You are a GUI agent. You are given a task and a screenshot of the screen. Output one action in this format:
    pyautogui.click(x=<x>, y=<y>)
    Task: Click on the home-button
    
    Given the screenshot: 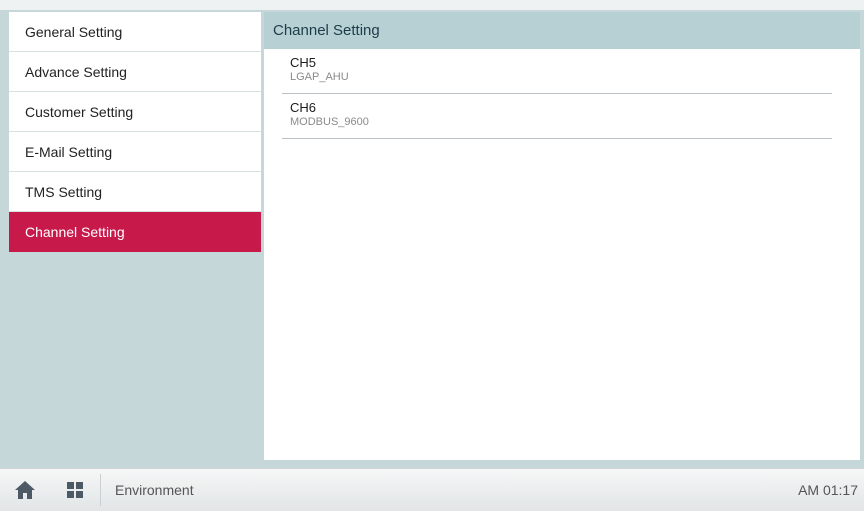 What is the action you would take?
    pyautogui.click(x=25, y=490)
    